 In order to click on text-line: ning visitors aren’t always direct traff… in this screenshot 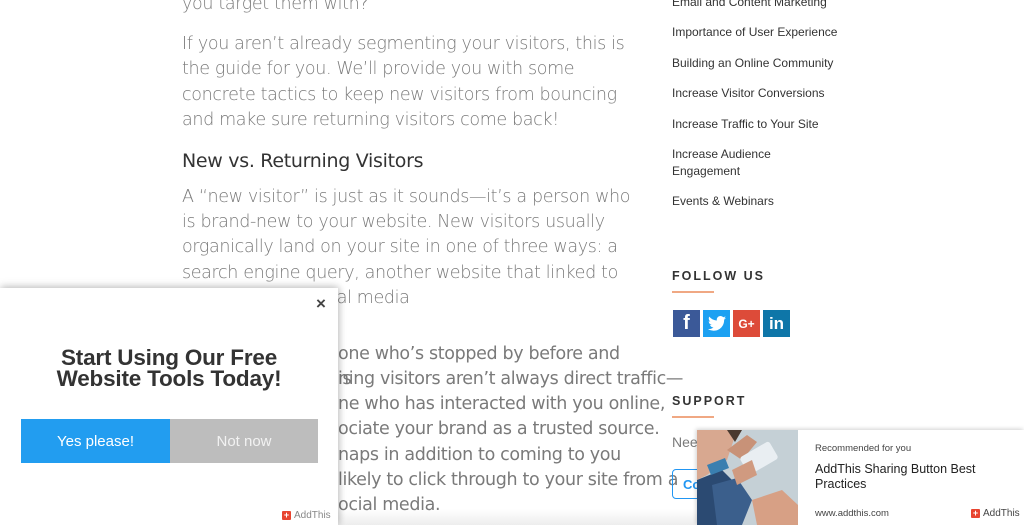, I will do `click(511, 379)`.